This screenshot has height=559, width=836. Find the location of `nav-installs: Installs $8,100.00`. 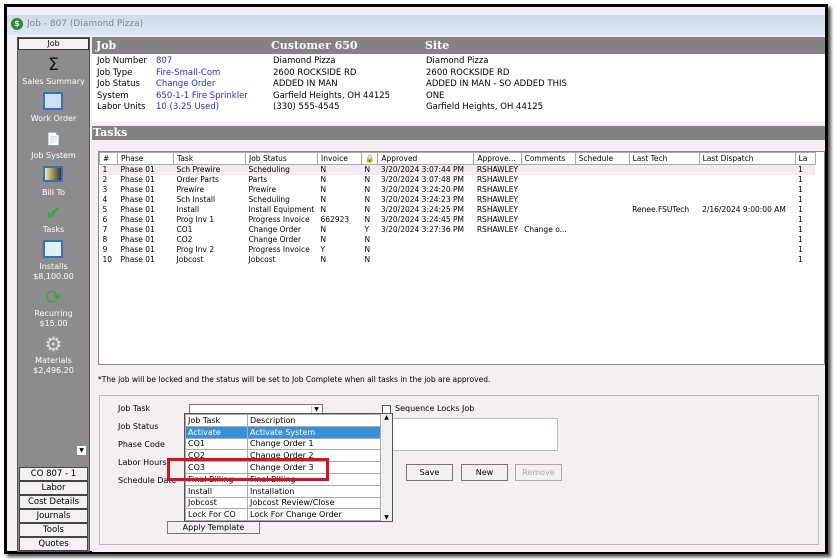

nav-installs: Installs $8,100.00 is located at coordinates (53, 261).